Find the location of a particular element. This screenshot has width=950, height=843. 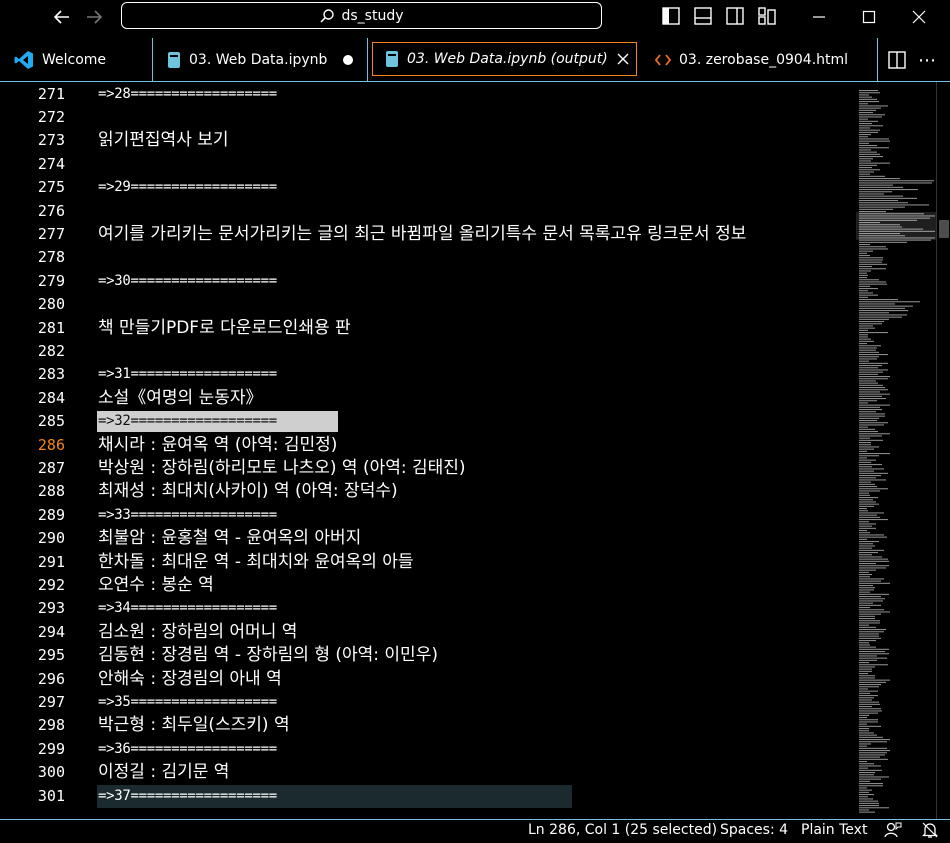

customize-layout-icon is located at coordinates (768, 17).